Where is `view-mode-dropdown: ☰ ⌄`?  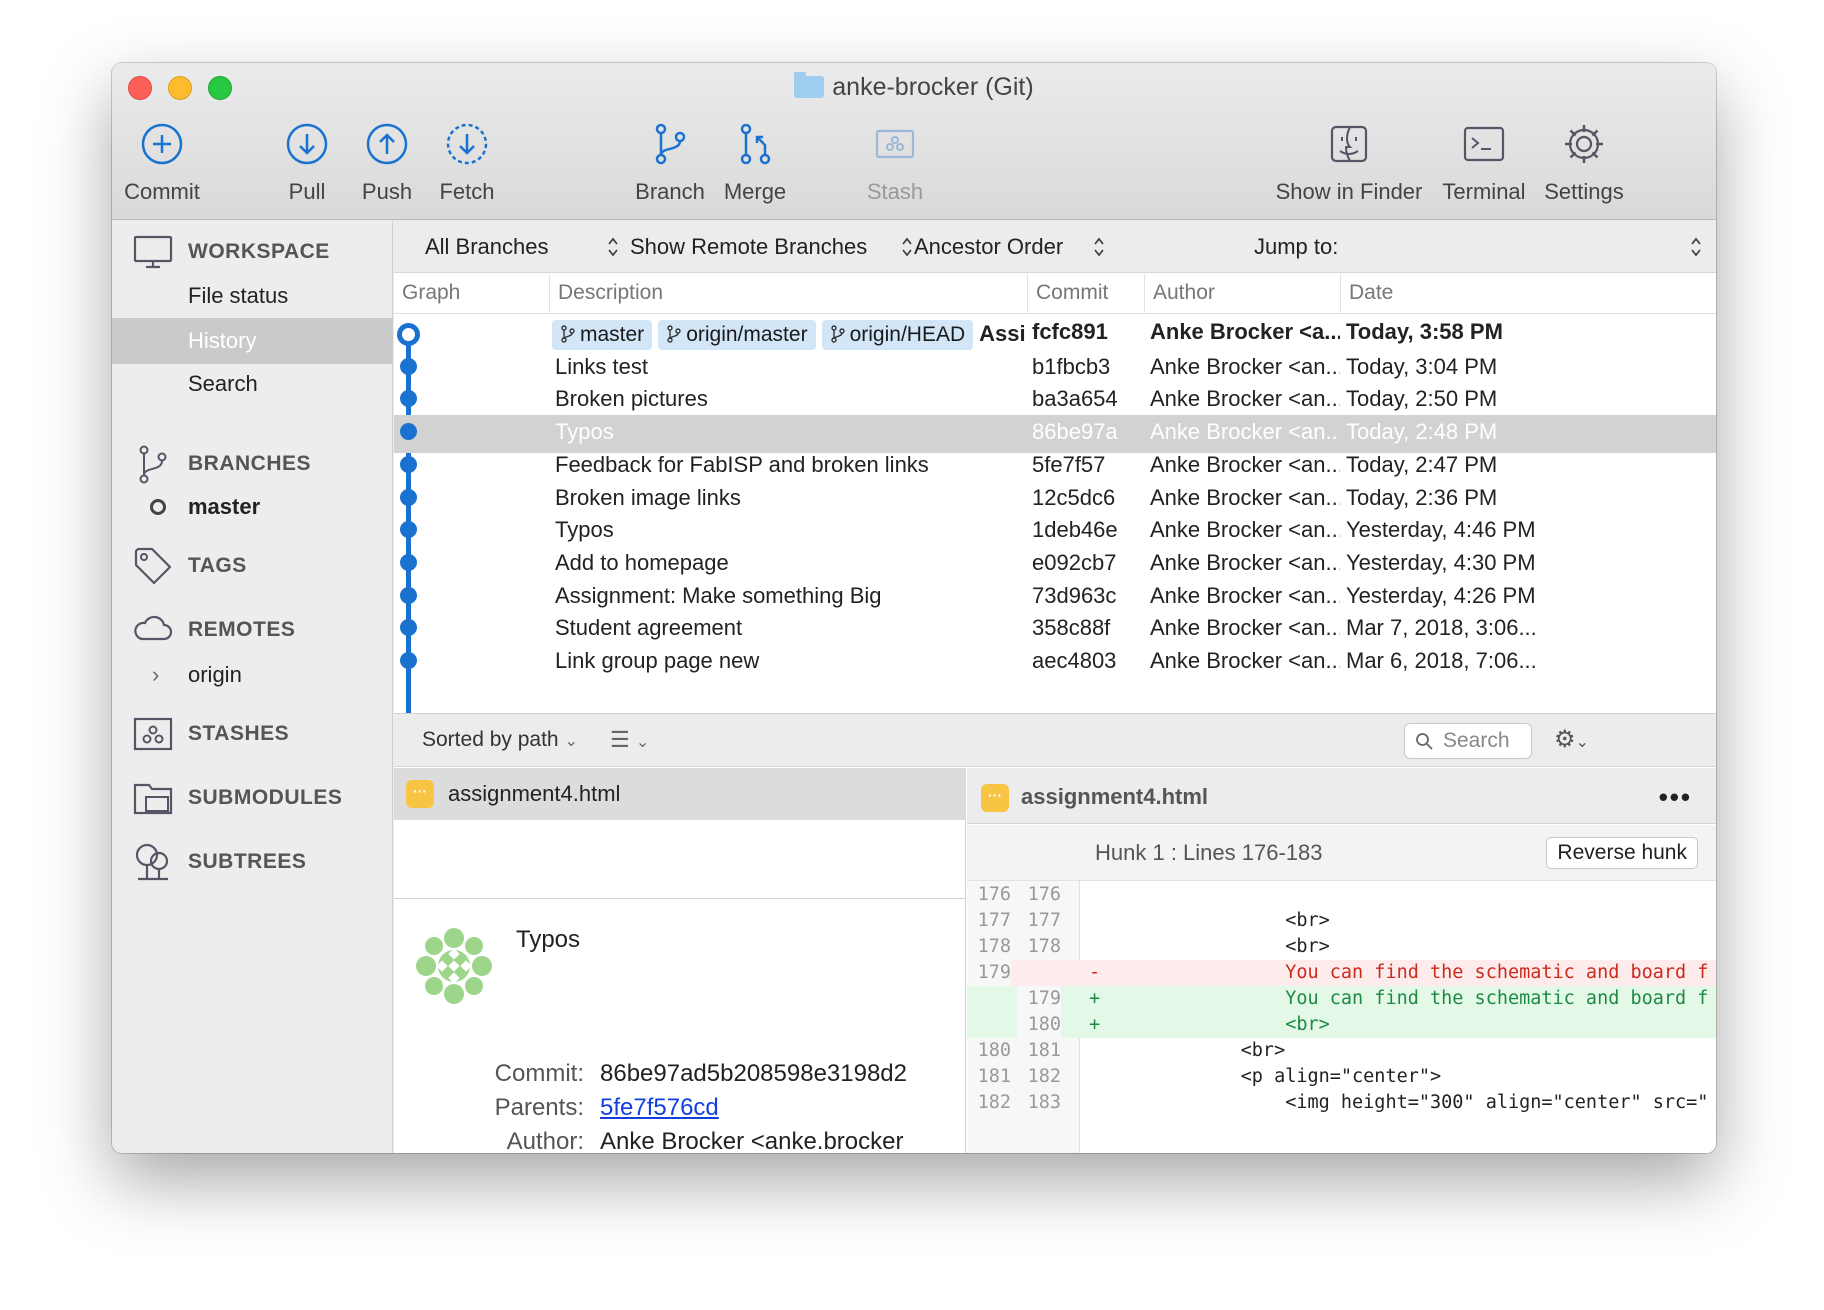
view-mode-dropdown: ☰ ⌄ is located at coordinates (629, 741).